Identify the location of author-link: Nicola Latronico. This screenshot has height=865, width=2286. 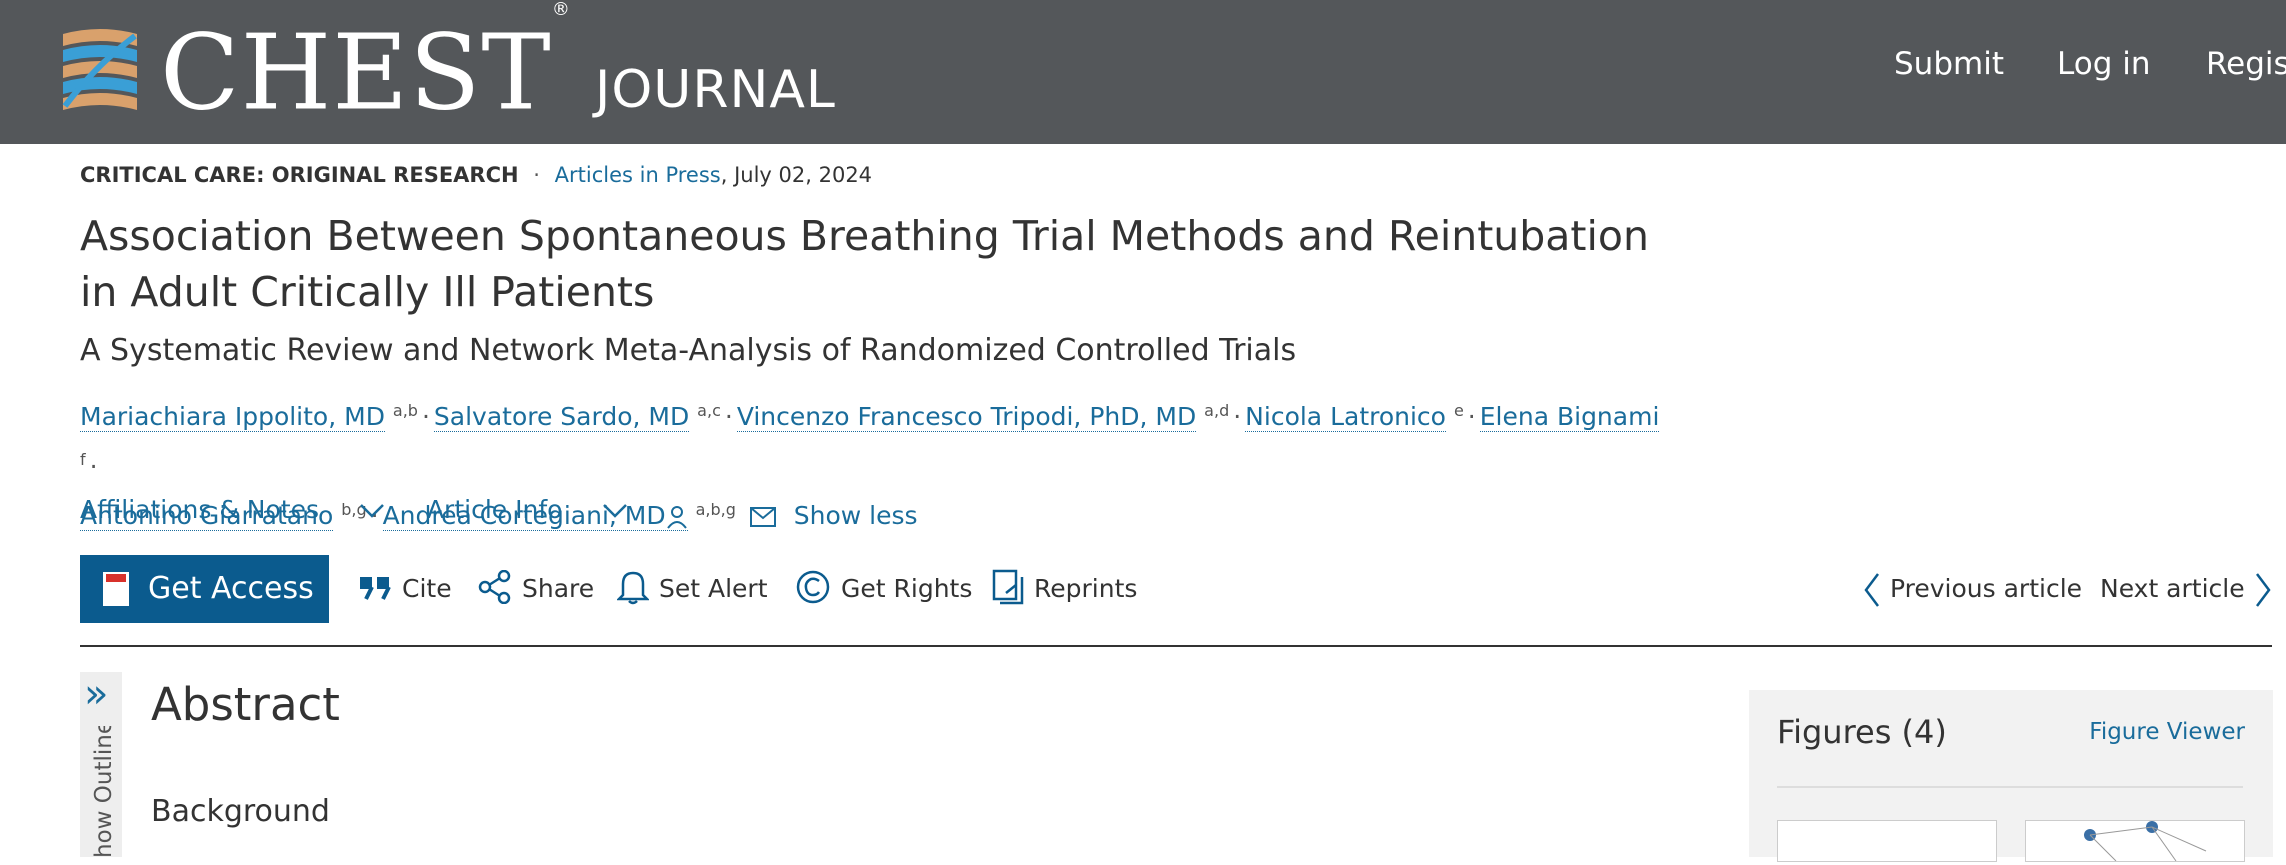
(1345, 417).